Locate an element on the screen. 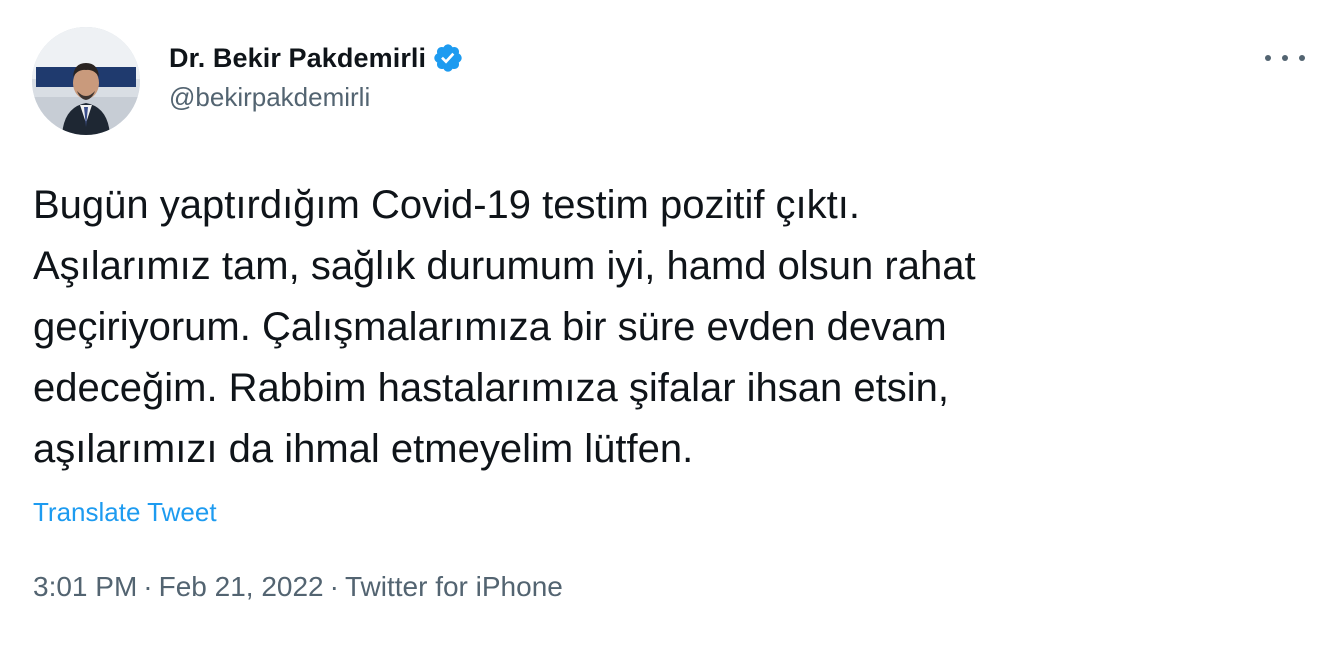 The image size is (1341, 648). avatar is located at coordinates (86, 81).